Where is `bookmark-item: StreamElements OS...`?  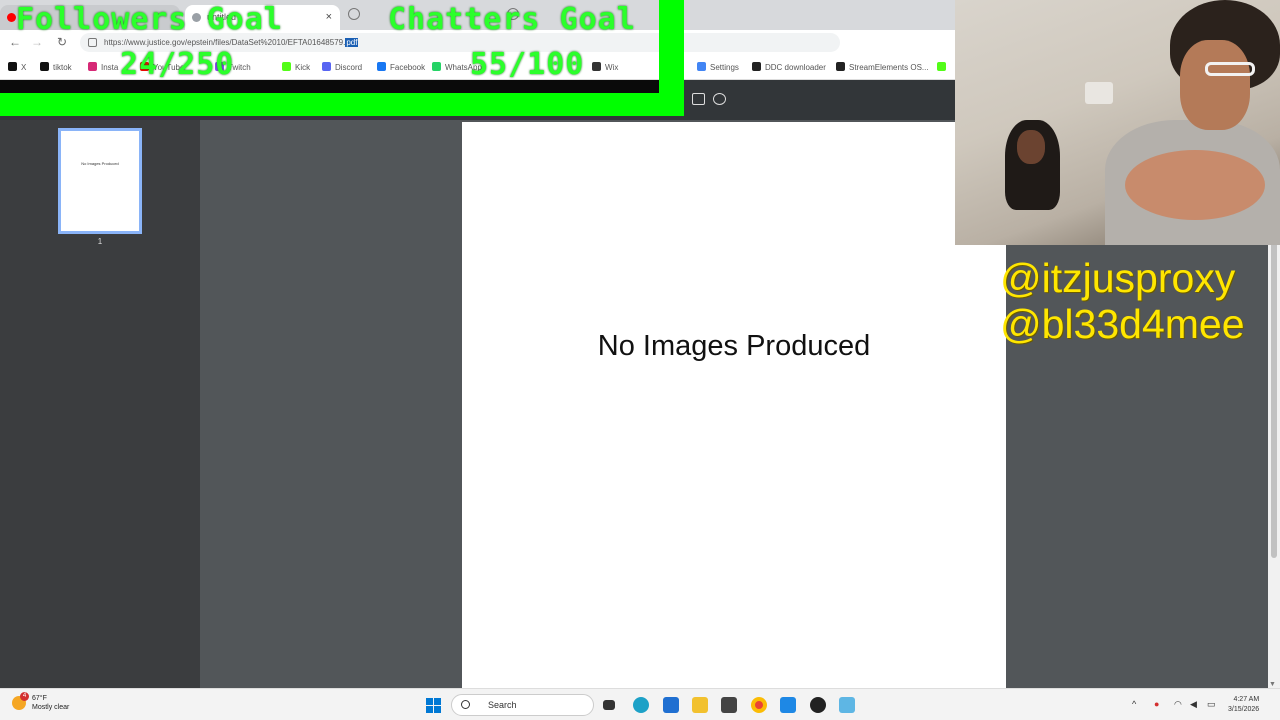
bookmark-item: StreamElements OS... is located at coordinates (882, 67).